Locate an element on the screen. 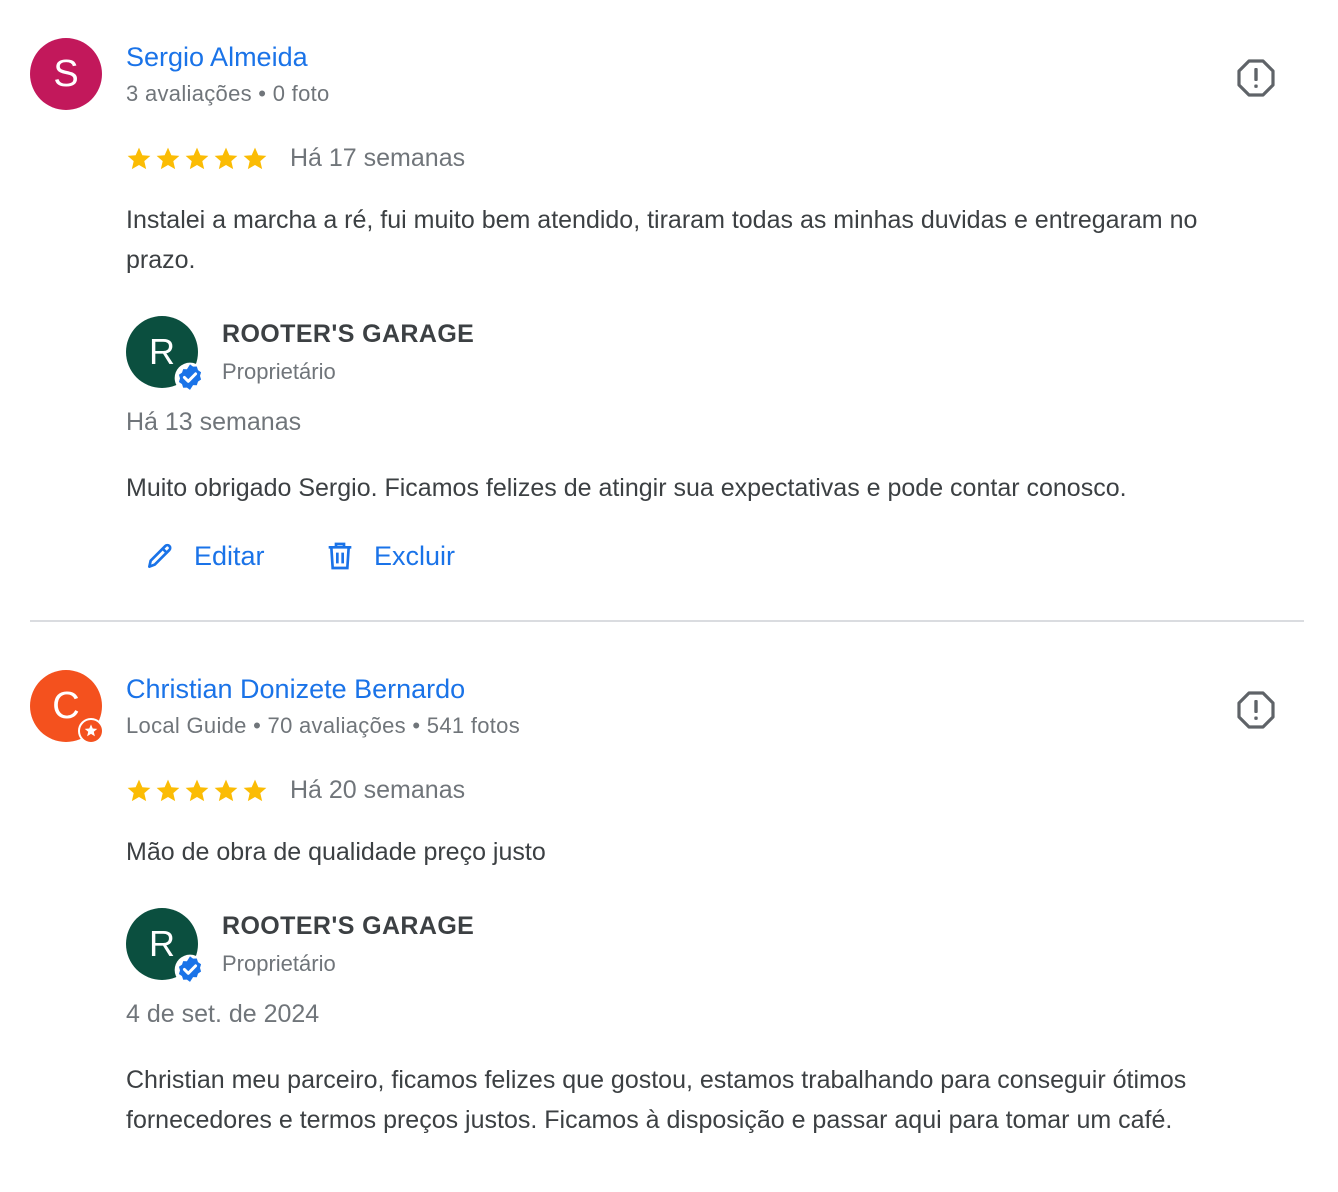 The height and width of the screenshot is (1192, 1338). review-text: Mão de obra de qualidade preço justo is located at coordinates (336, 852).